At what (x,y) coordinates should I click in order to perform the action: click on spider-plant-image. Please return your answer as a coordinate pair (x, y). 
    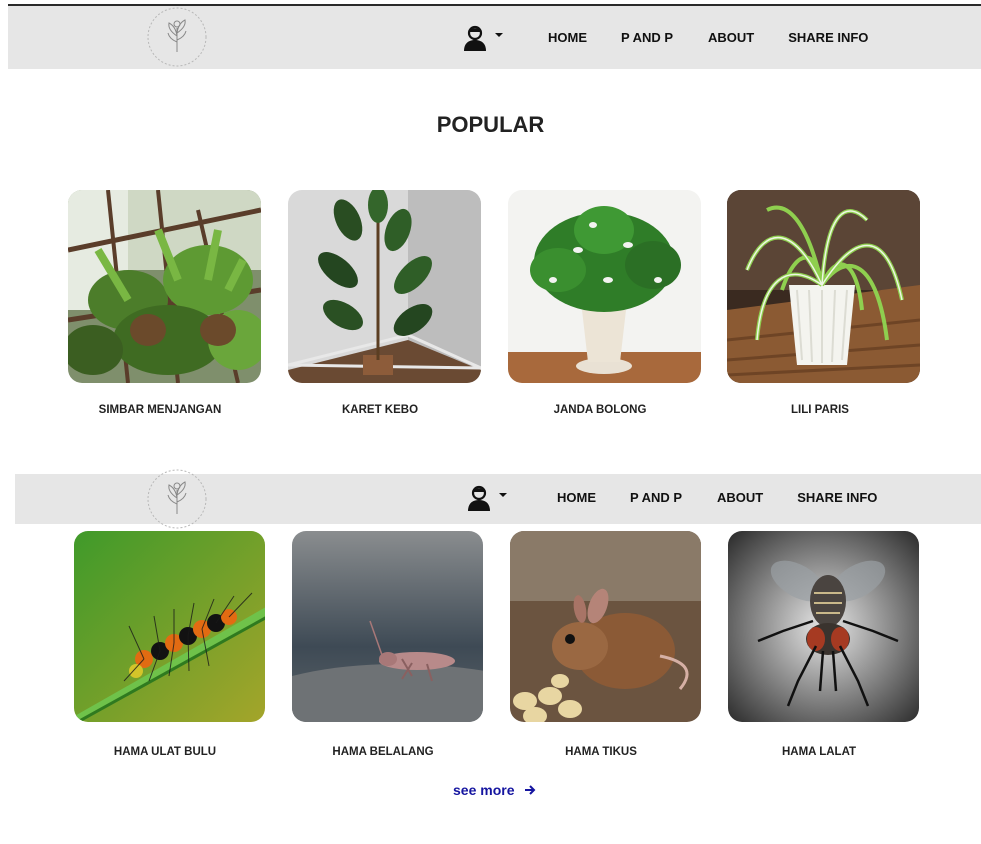
    Looking at the image, I should click on (823, 286).